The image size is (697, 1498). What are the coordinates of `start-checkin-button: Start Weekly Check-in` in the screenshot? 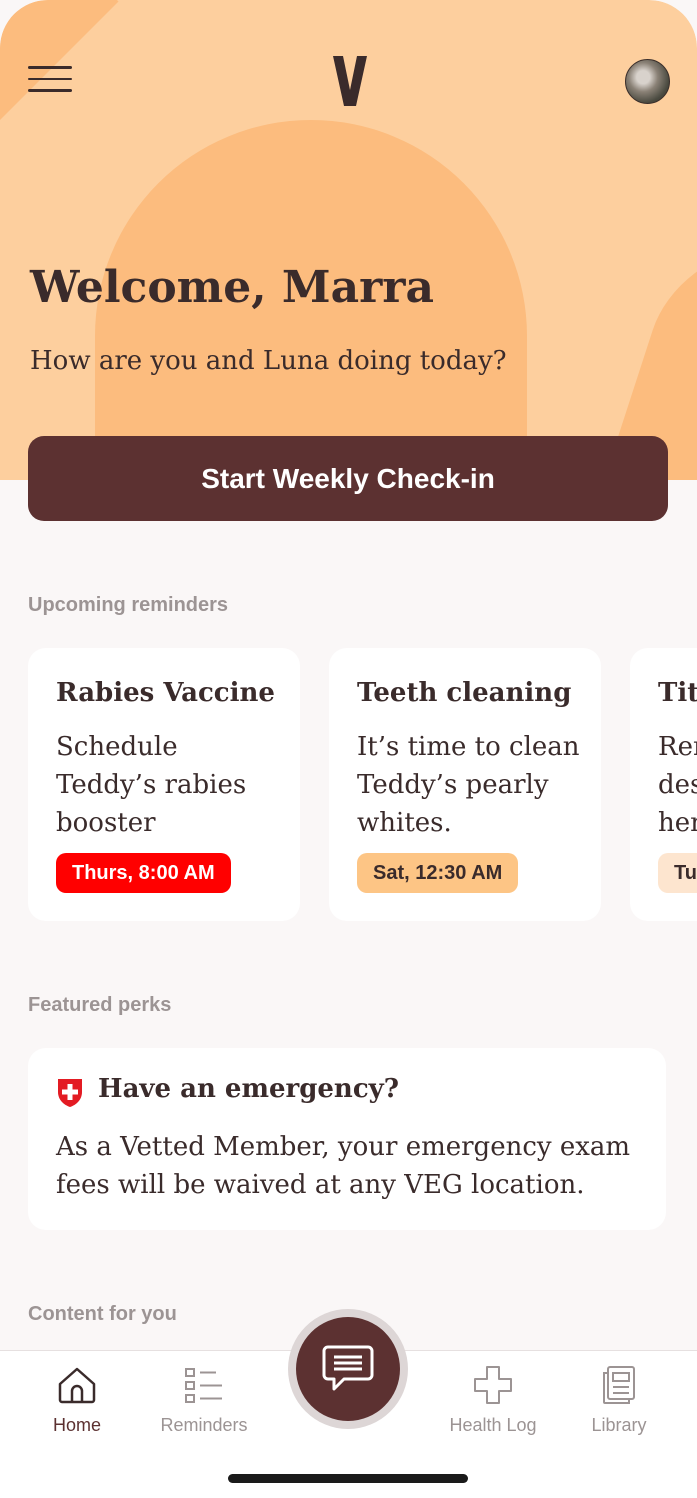 It's located at (348, 478).